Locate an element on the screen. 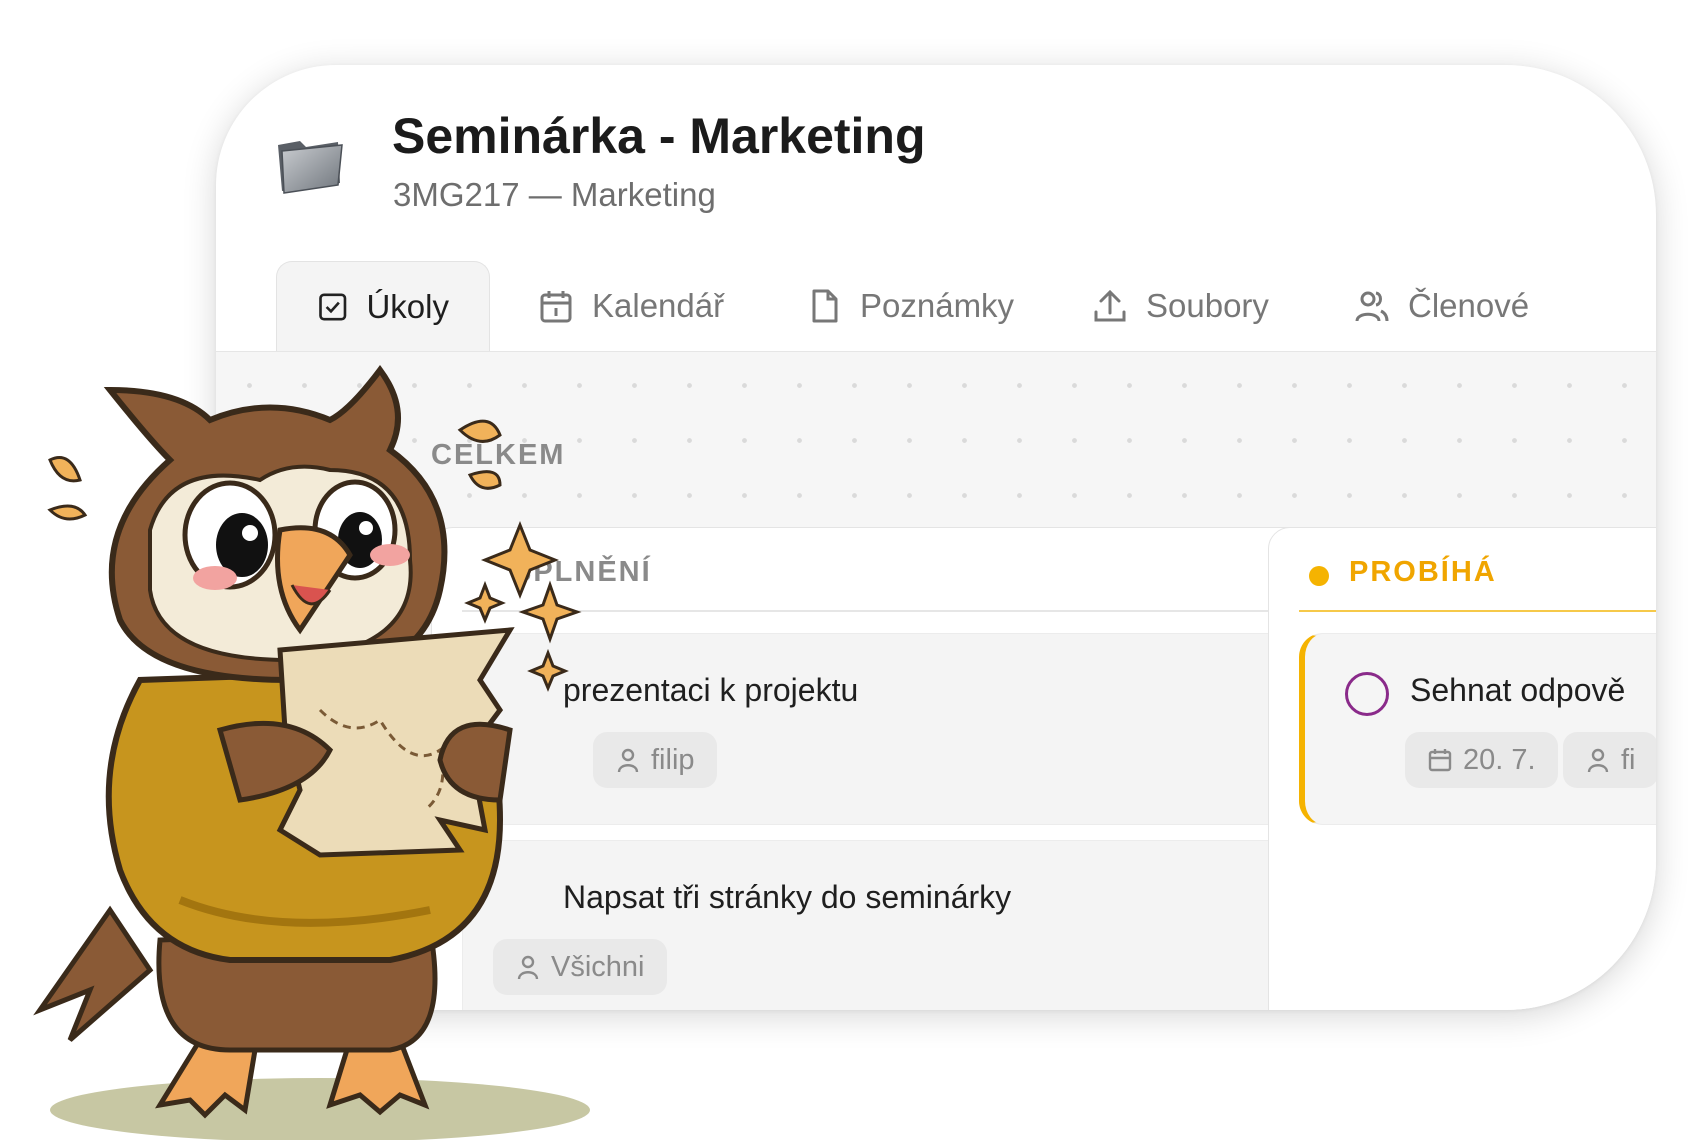  tab-clenove: Členové is located at coordinates (1441, 306).